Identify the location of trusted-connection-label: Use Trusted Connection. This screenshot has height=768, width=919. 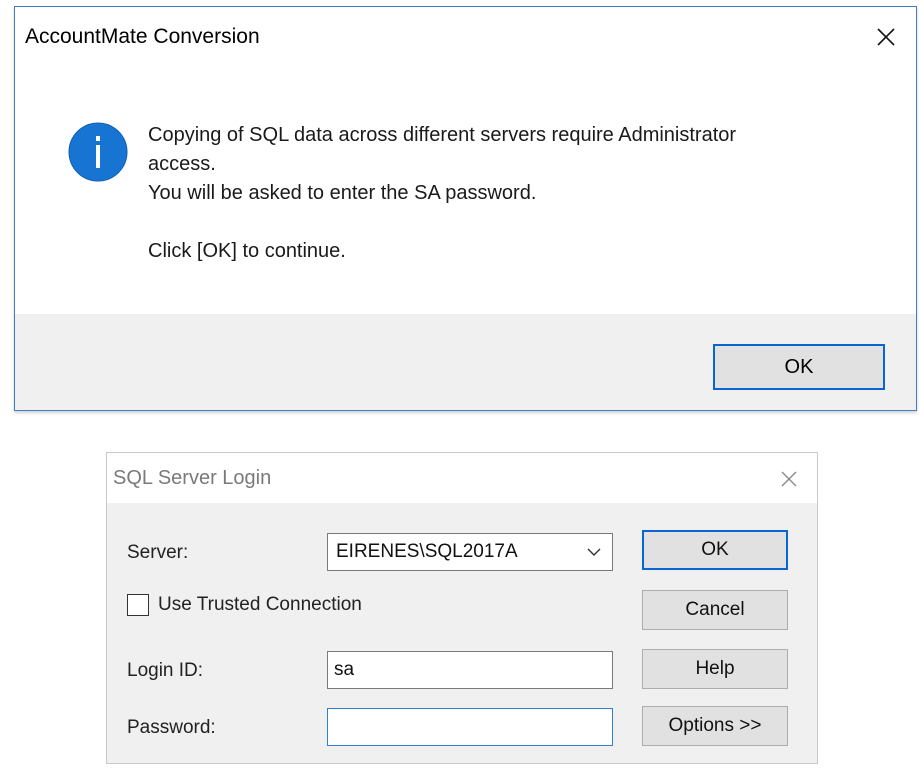
(260, 604).